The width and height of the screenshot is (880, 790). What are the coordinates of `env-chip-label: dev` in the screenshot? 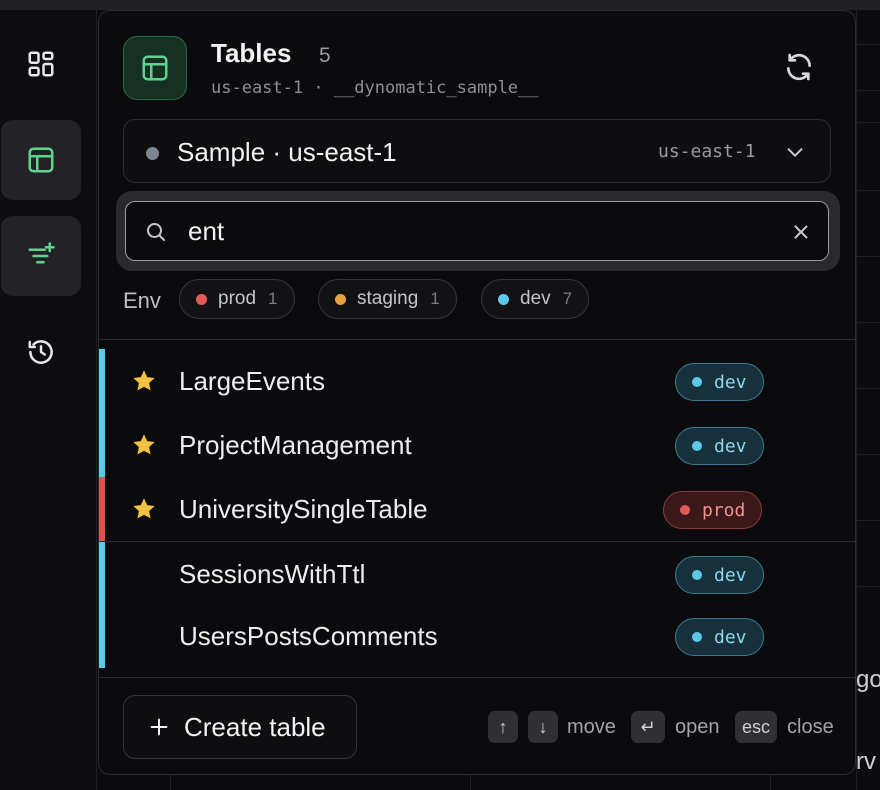 It's located at (535, 298).